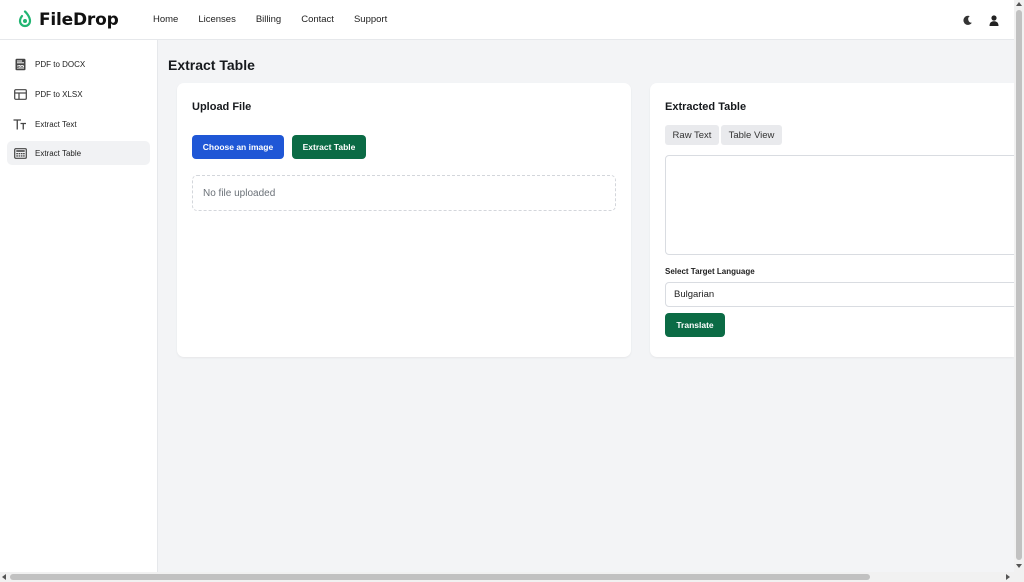 This screenshot has width=1024, height=582. What do you see at coordinates (165, 19) in the screenshot?
I see `nav-home: Home` at bounding box center [165, 19].